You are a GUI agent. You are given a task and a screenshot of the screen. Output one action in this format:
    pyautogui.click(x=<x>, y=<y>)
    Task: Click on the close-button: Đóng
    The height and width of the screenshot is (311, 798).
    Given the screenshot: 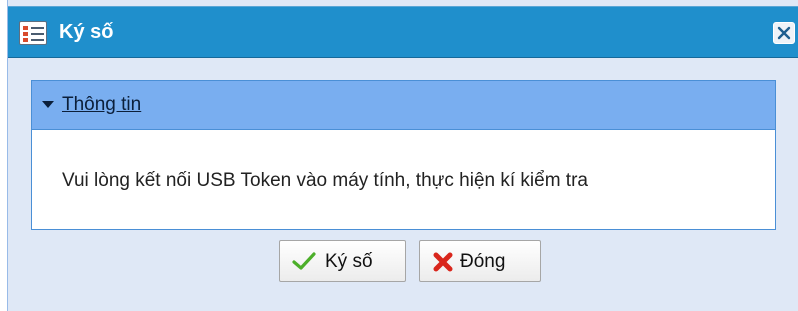 What is the action you would take?
    pyautogui.click(x=480, y=261)
    